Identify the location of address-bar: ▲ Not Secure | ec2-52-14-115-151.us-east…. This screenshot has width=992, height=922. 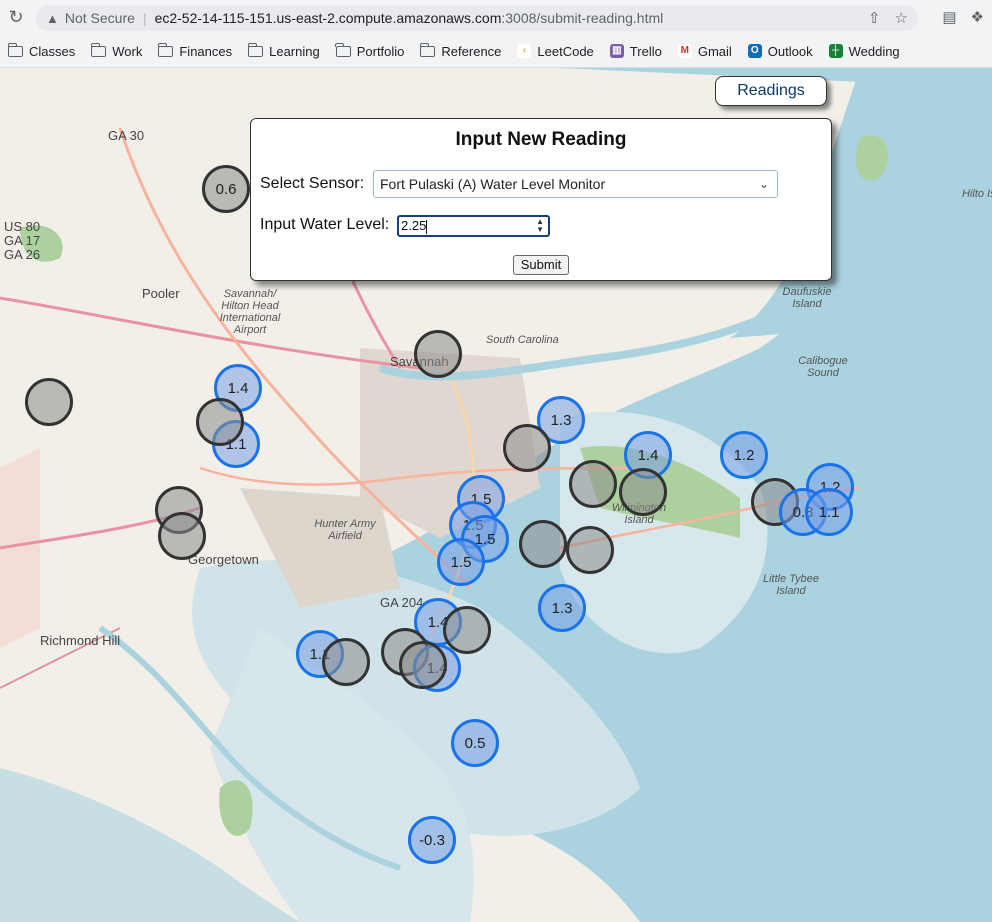
(477, 18).